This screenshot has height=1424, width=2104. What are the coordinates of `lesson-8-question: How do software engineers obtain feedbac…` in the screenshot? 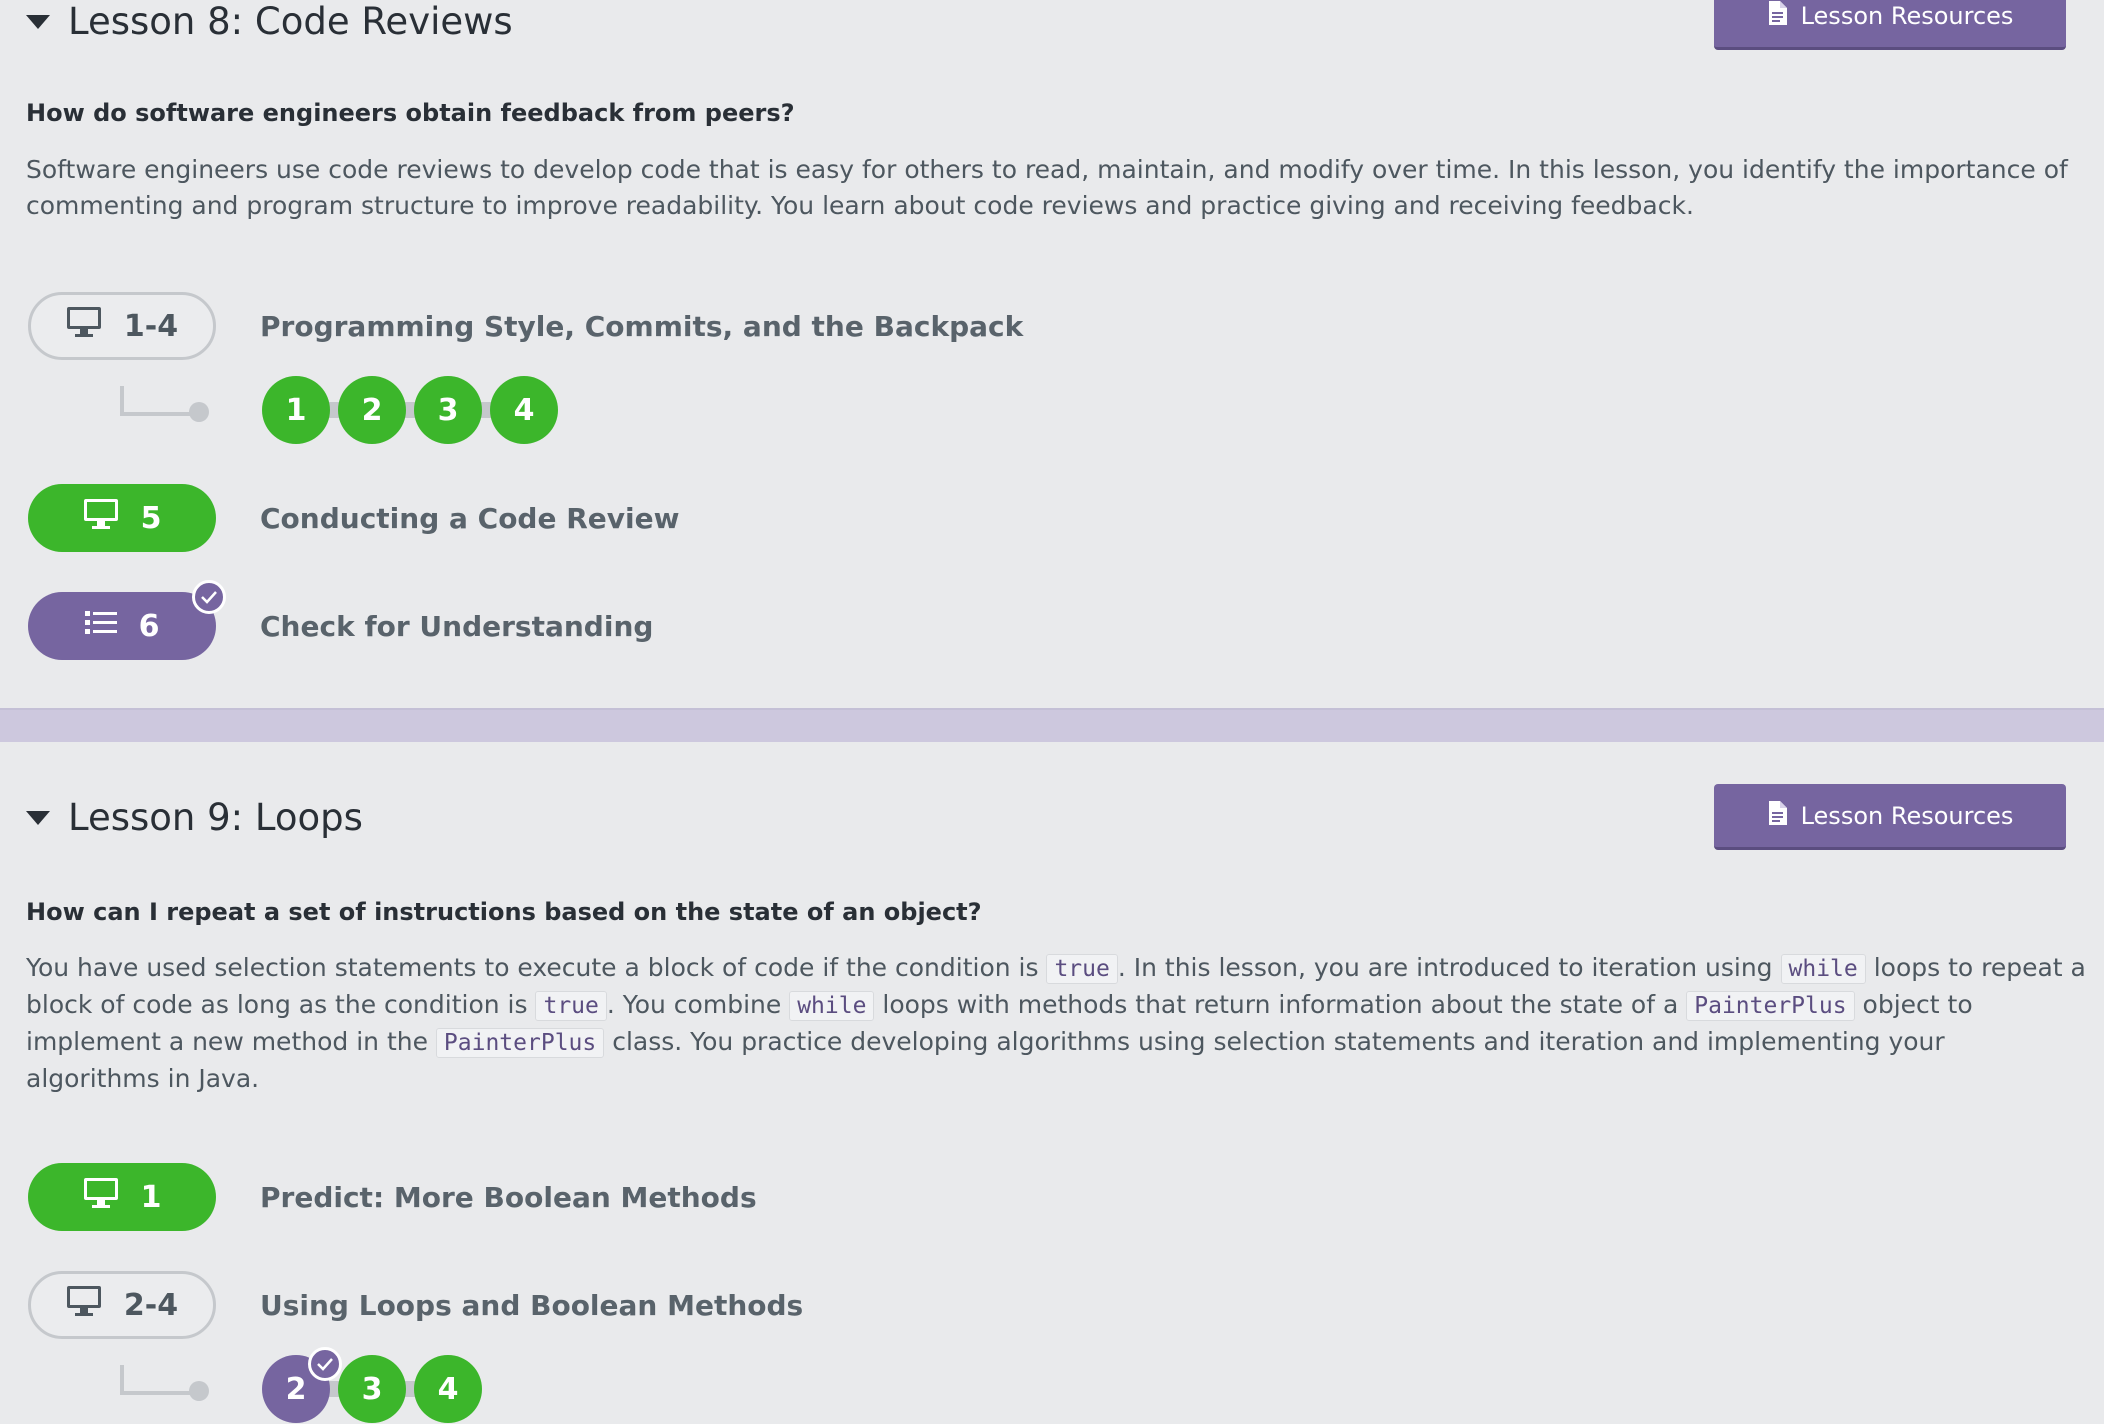 It's located at (410, 113).